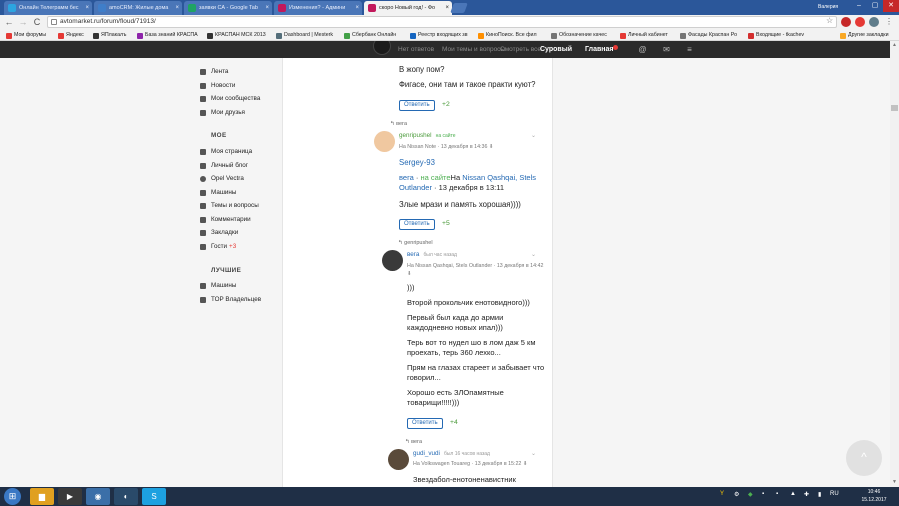 The image size is (899, 506). What do you see at coordinates (432, 254) in the screenshot?
I see `comment-author: вега был час назад` at bounding box center [432, 254].